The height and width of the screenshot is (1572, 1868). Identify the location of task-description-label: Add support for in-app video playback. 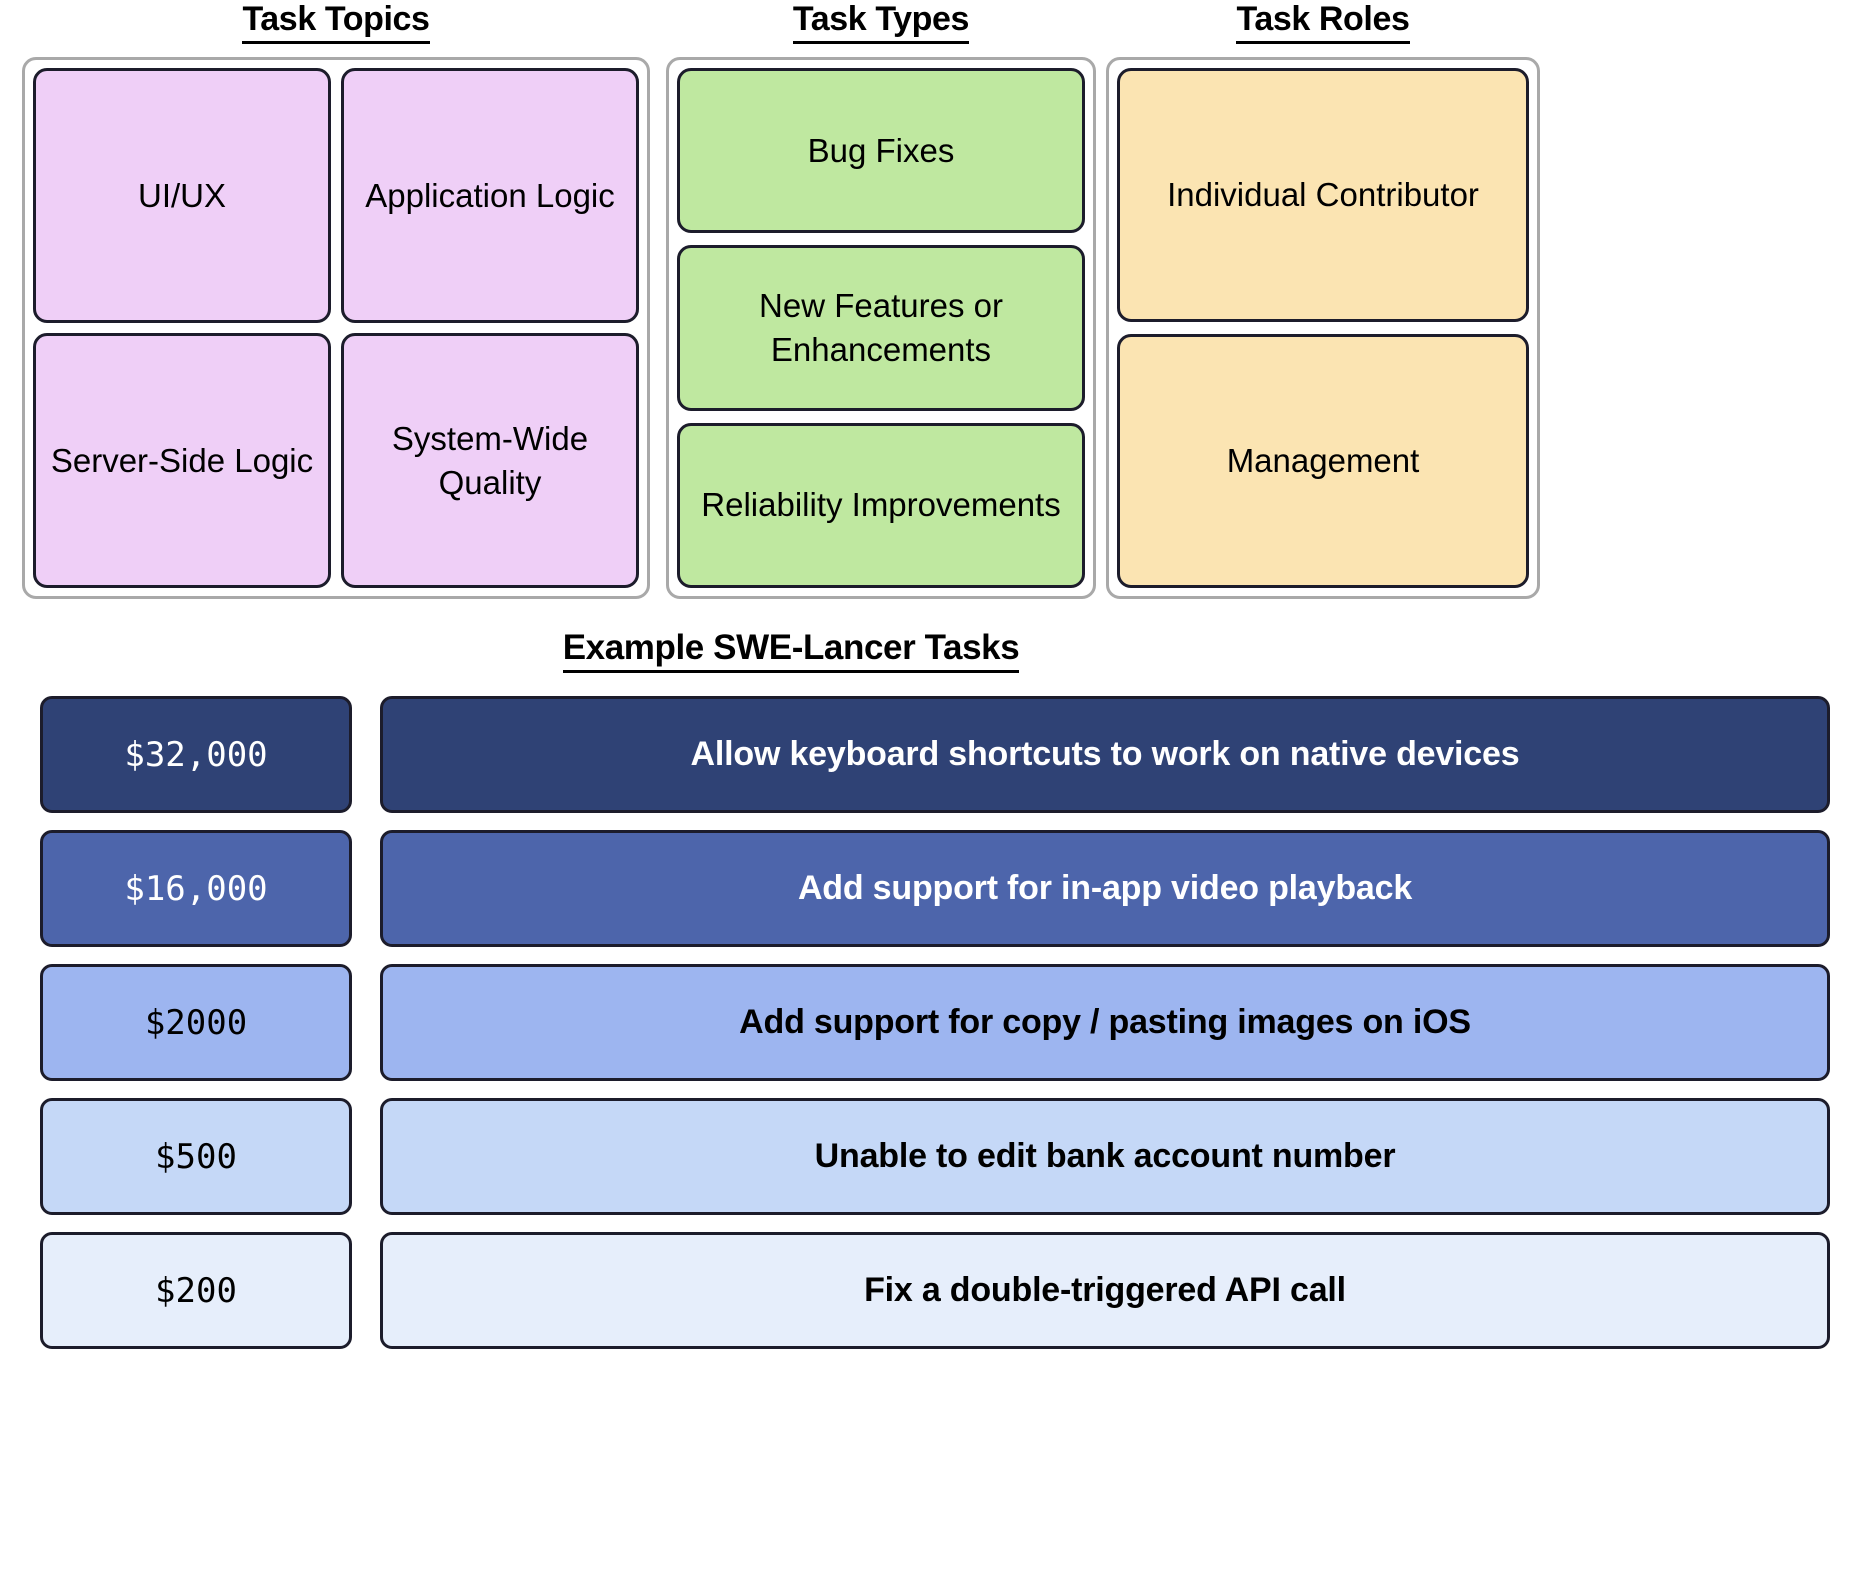
(1105, 888).